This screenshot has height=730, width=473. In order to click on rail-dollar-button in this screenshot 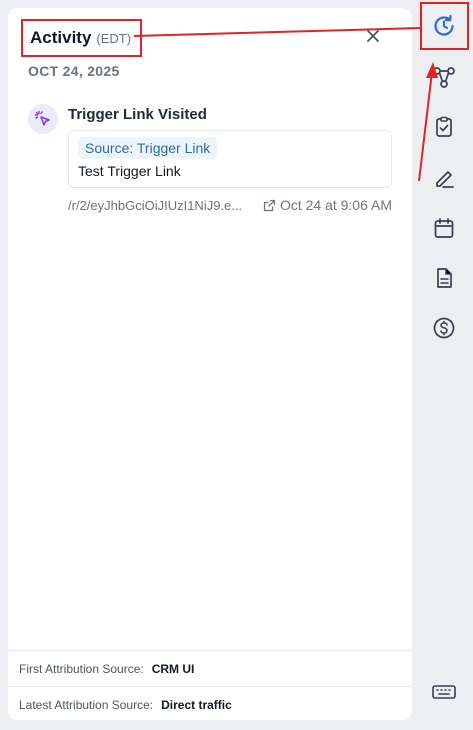, I will do `click(444, 328)`.